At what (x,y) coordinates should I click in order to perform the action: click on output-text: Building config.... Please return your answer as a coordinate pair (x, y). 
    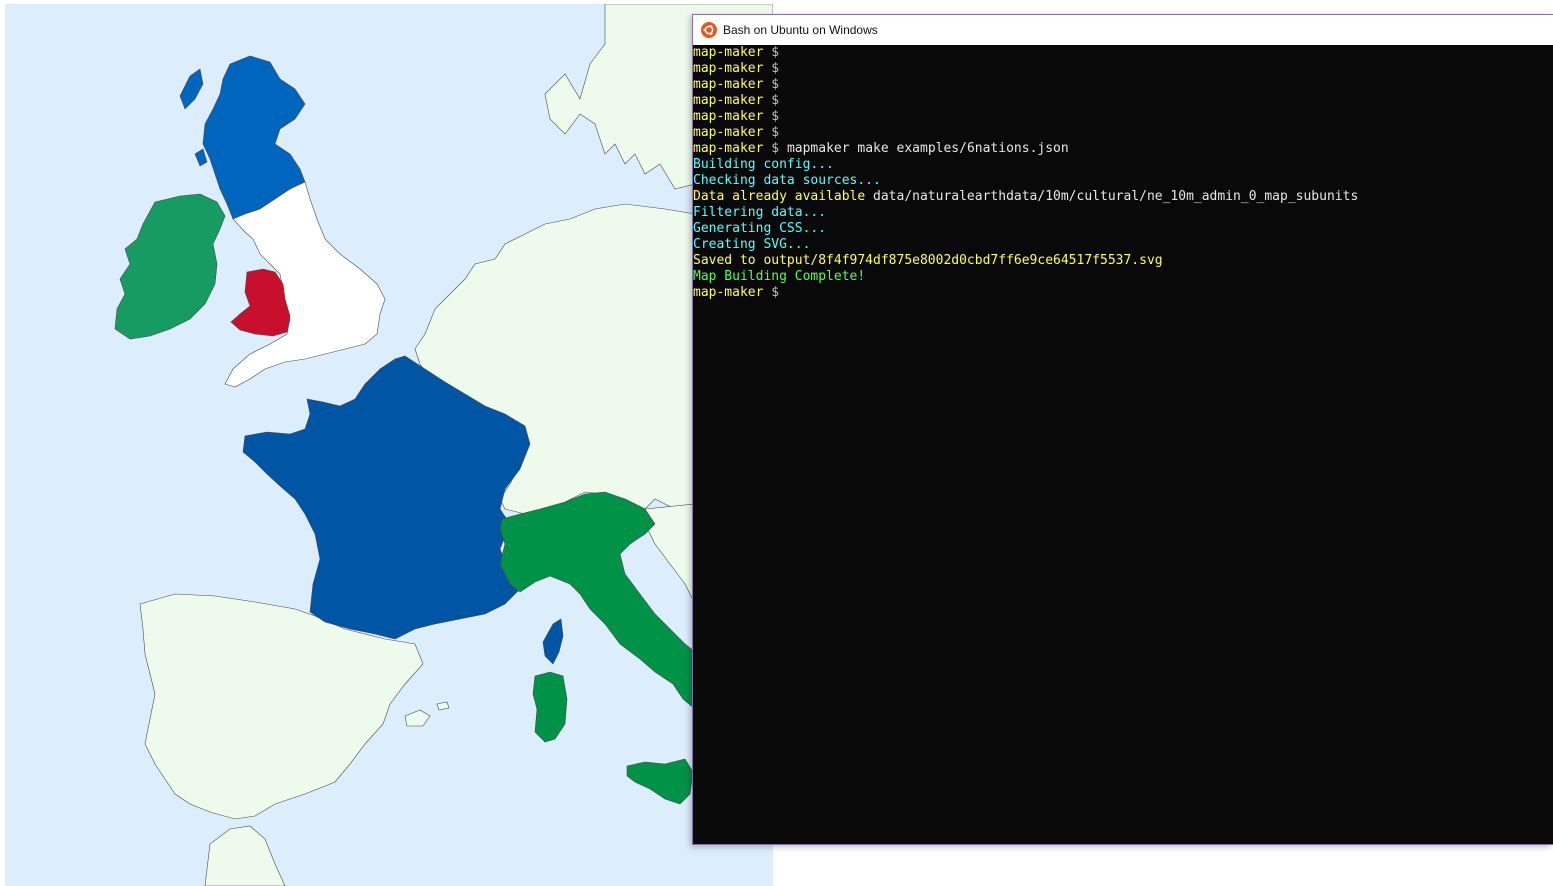
    Looking at the image, I should click on (763, 164).